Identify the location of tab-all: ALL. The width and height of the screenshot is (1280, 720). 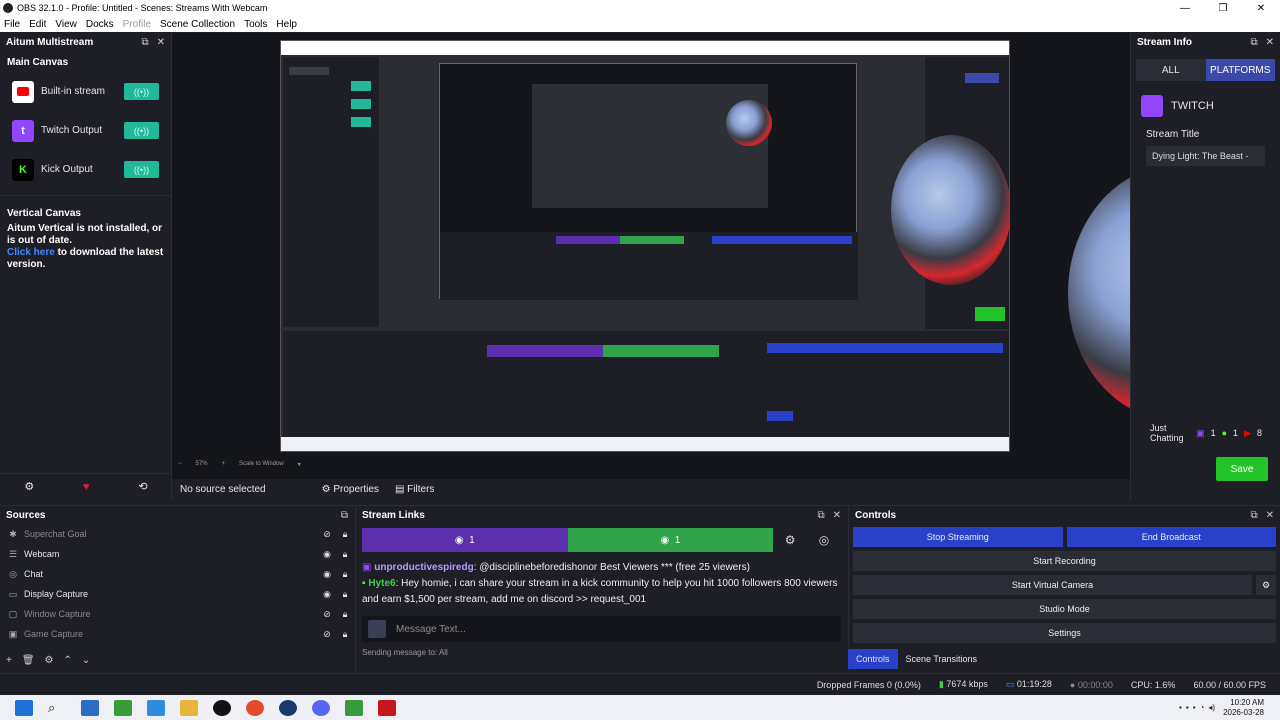
(1171, 70).